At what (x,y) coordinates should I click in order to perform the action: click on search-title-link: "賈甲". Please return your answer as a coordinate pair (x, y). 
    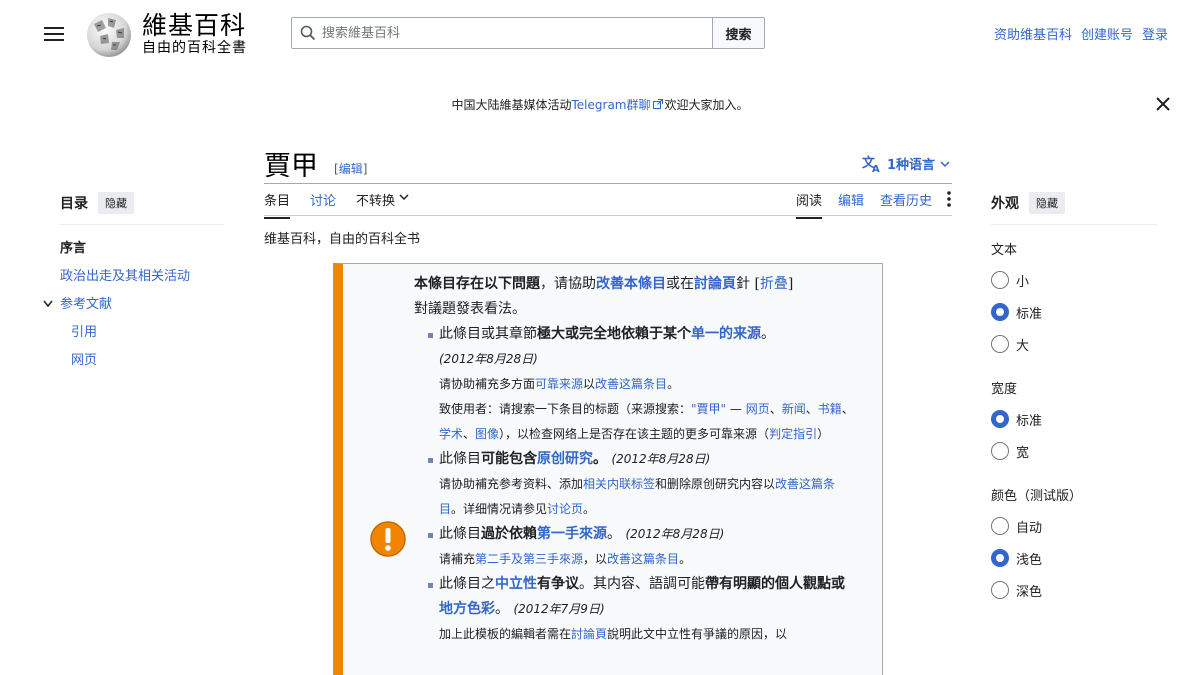
    Looking at the image, I should click on (708, 409).